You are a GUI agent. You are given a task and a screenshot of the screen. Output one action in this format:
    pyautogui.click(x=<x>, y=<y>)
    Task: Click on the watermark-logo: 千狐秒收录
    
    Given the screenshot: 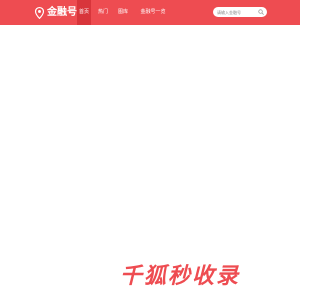 What is the action you would take?
    pyautogui.click(x=180, y=276)
    